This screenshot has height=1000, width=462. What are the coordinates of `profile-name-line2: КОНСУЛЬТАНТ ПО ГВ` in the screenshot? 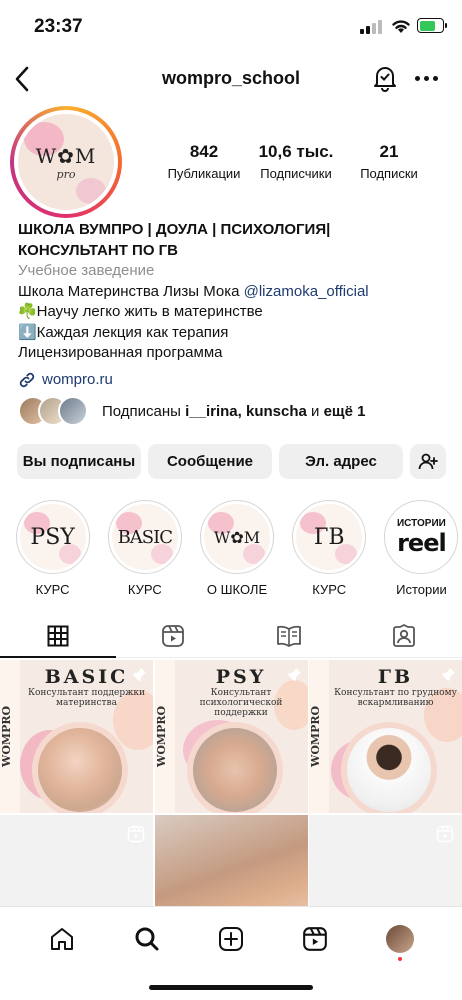 It's located at (98, 250).